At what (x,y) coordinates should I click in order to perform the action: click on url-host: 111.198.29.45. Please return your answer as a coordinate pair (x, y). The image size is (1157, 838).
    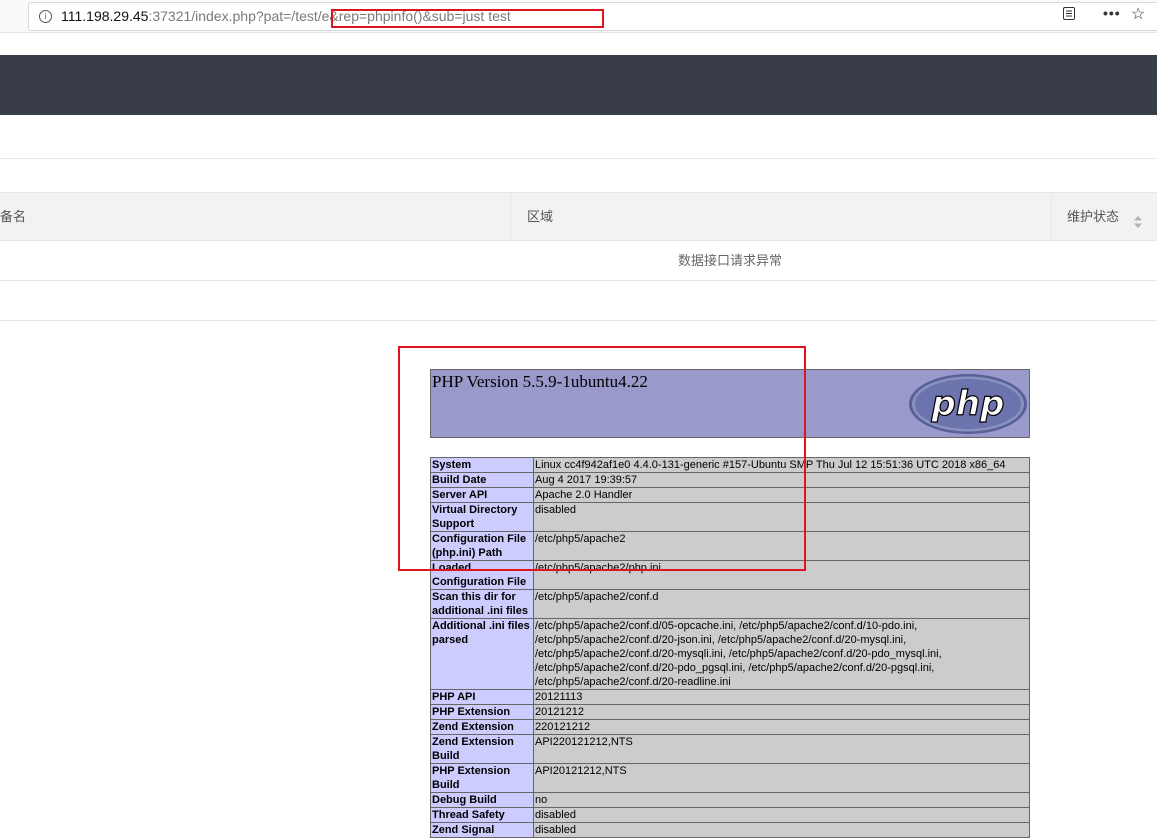
    Looking at the image, I should click on (105, 16).